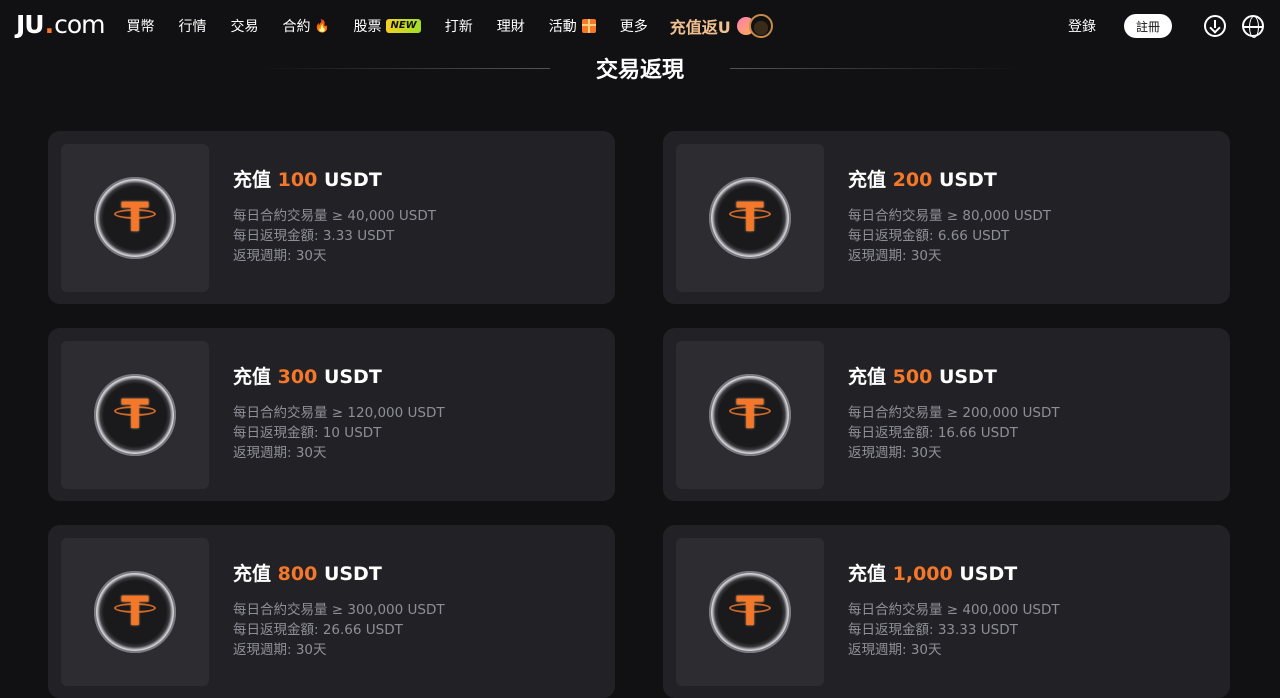  What do you see at coordinates (1253, 26) in the screenshot?
I see `globe-icon` at bounding box center [1253, 26].